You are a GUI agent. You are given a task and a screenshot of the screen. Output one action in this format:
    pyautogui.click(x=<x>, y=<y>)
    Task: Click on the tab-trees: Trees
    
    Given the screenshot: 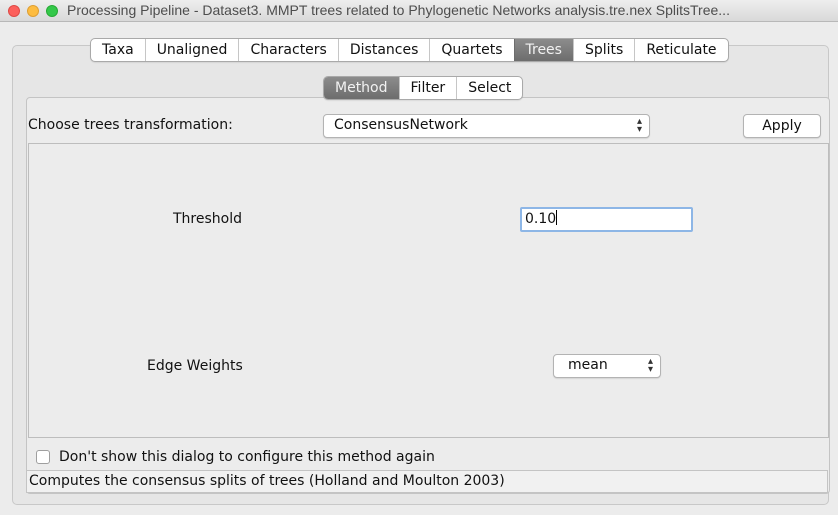 What is the action you would take?
    pyautogui.click(x=543, y=50)
    